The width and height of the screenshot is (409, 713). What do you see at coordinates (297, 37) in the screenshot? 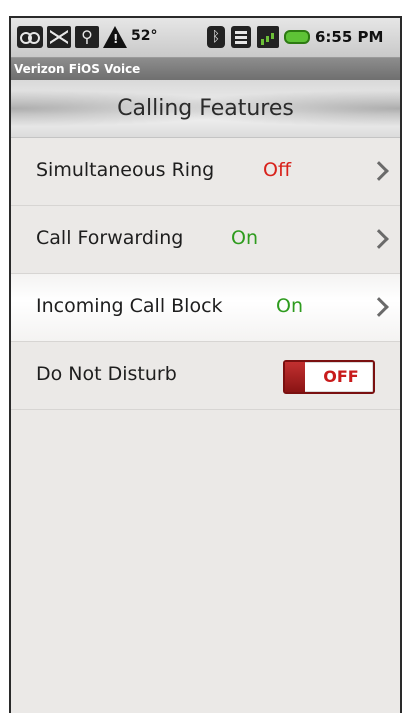
I see `battery-icon` at bounding box center [297, 37].